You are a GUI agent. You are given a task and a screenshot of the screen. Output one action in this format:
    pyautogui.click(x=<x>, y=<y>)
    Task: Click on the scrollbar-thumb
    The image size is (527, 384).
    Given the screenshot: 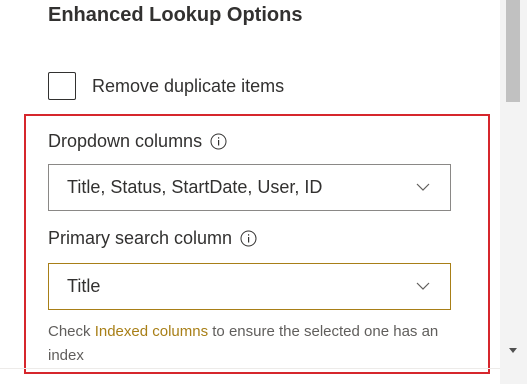 What is the action you would take?
    pyautogui.click(x=513, y=51)
    